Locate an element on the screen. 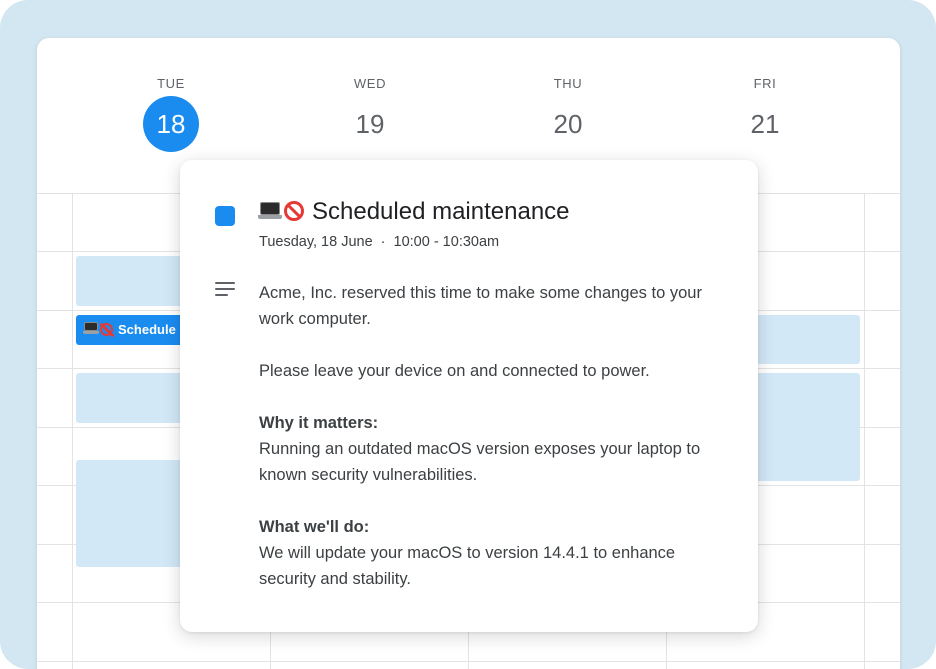  event-date-time: Tuesday, 18 June · 10:00 - 10:30am is located at coordinates (379, 242).